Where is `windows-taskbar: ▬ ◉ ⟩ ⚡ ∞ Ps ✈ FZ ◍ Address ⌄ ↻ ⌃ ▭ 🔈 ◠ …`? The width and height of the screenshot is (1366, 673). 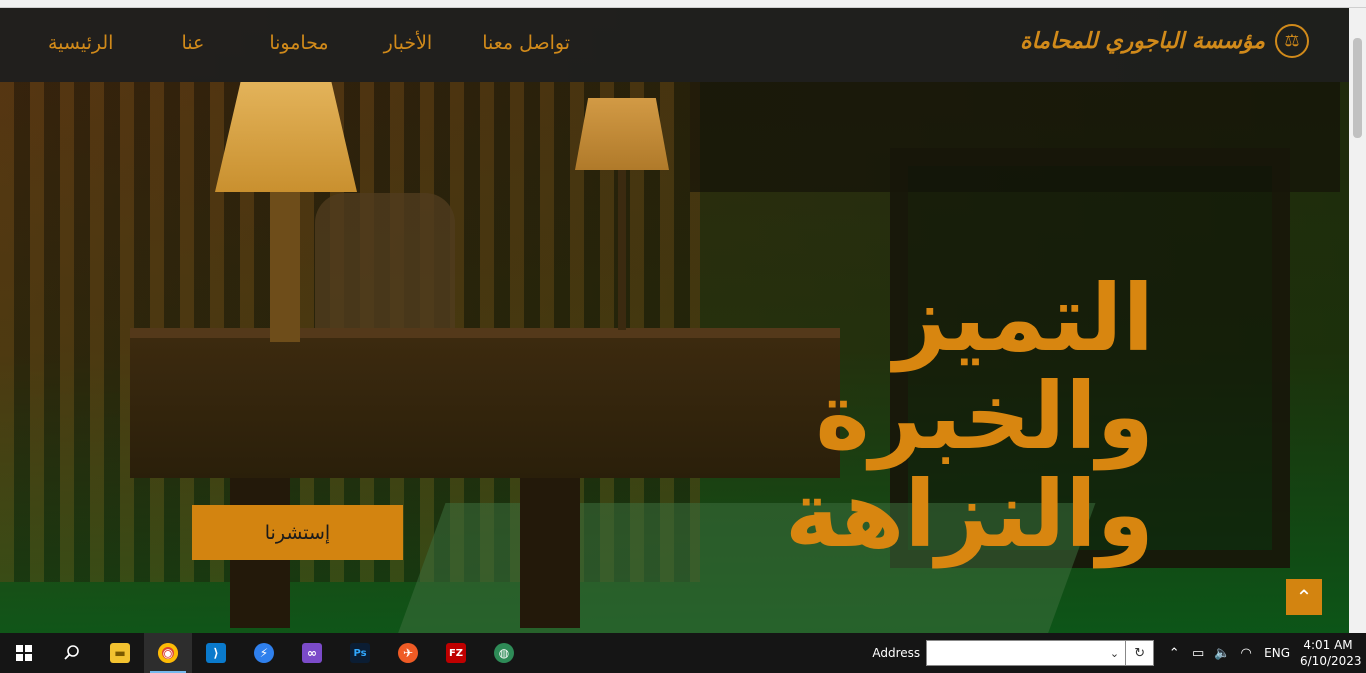
windows-taskbar: ▬ ◉ ⟩ ⚡ ∞ Ps ✈ FZ ◍ Address ⌄ ↻ ⌃ ▭ 🔈 ◠ … is located at coordinates (683, 653).